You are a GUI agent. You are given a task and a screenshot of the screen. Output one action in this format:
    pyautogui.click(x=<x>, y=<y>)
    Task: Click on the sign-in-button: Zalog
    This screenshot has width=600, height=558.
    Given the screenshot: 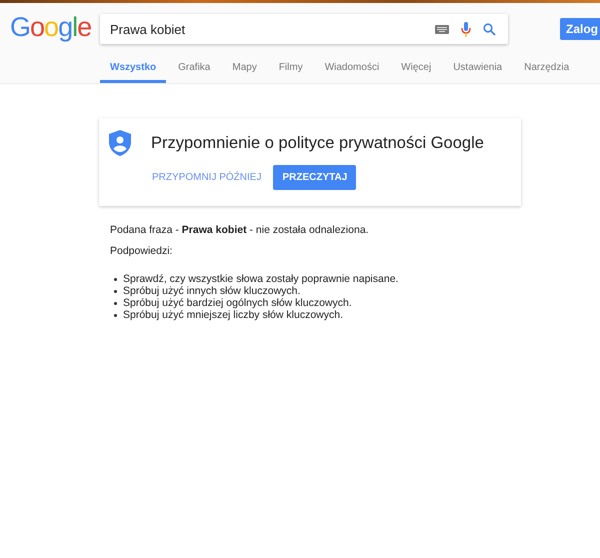 What is the action you would take?
    pyautogui.click(x=580, y=29)
    